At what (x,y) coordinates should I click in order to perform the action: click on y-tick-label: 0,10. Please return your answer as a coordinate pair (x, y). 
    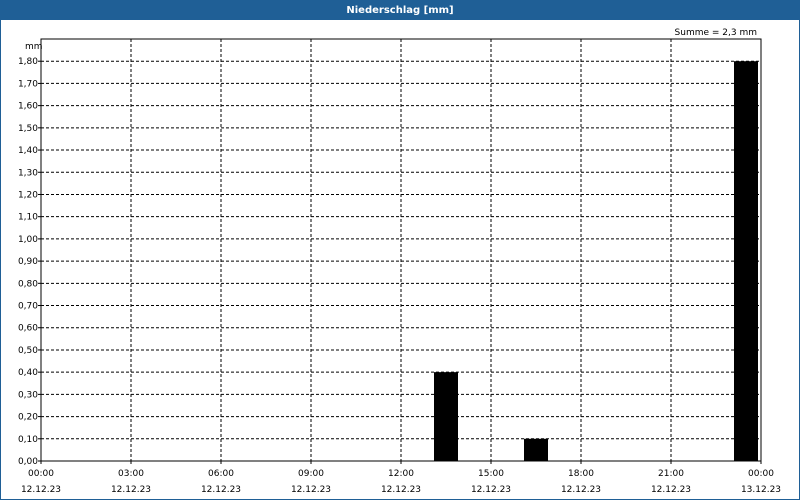
    Looking at the image, I should click on (28, 440).